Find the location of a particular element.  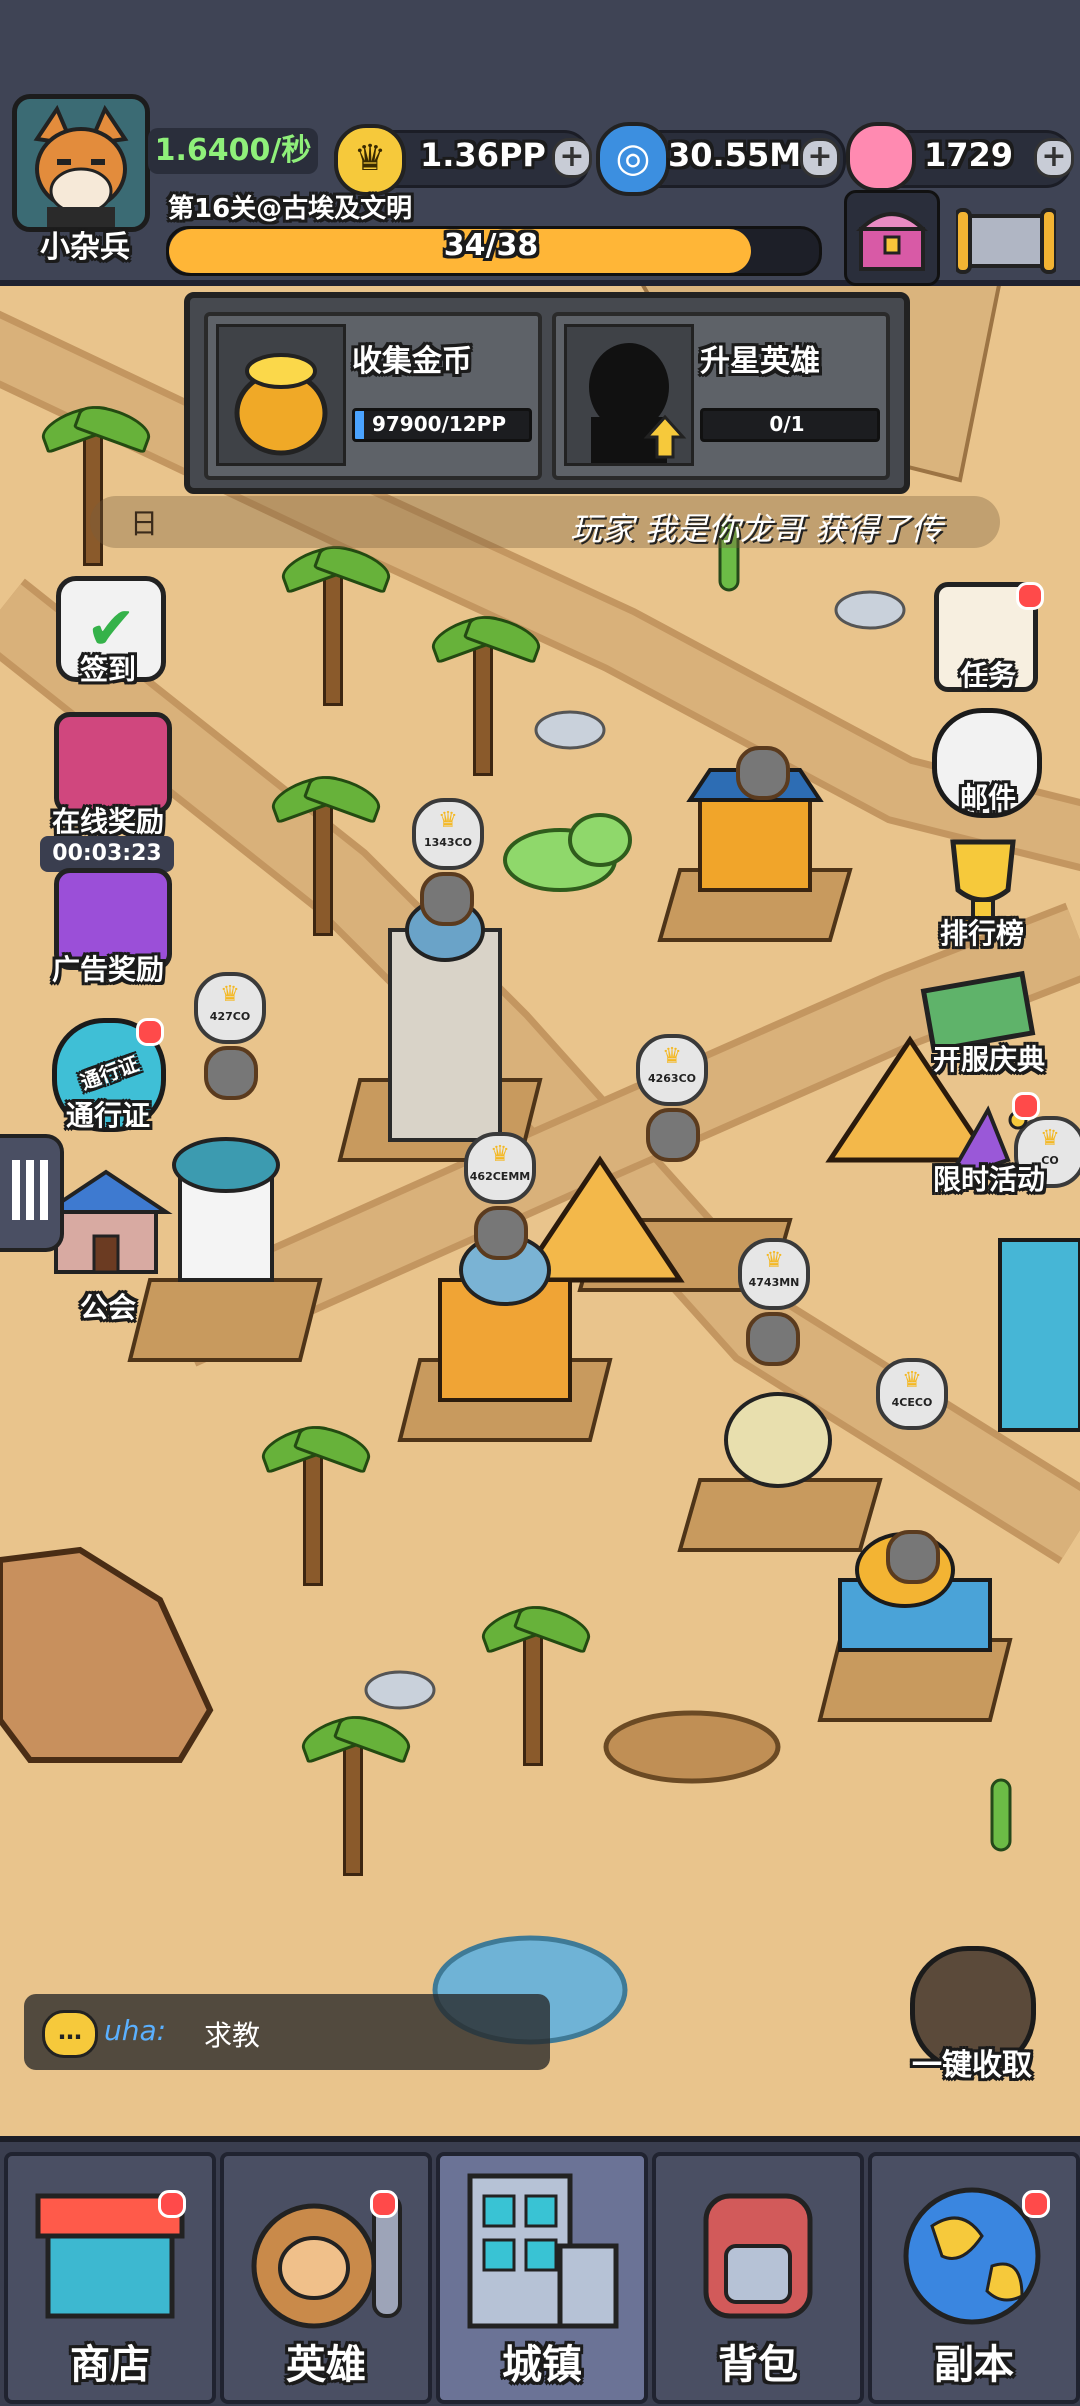

nav-backpack: 背包 is located at coordinates (758, 2278).